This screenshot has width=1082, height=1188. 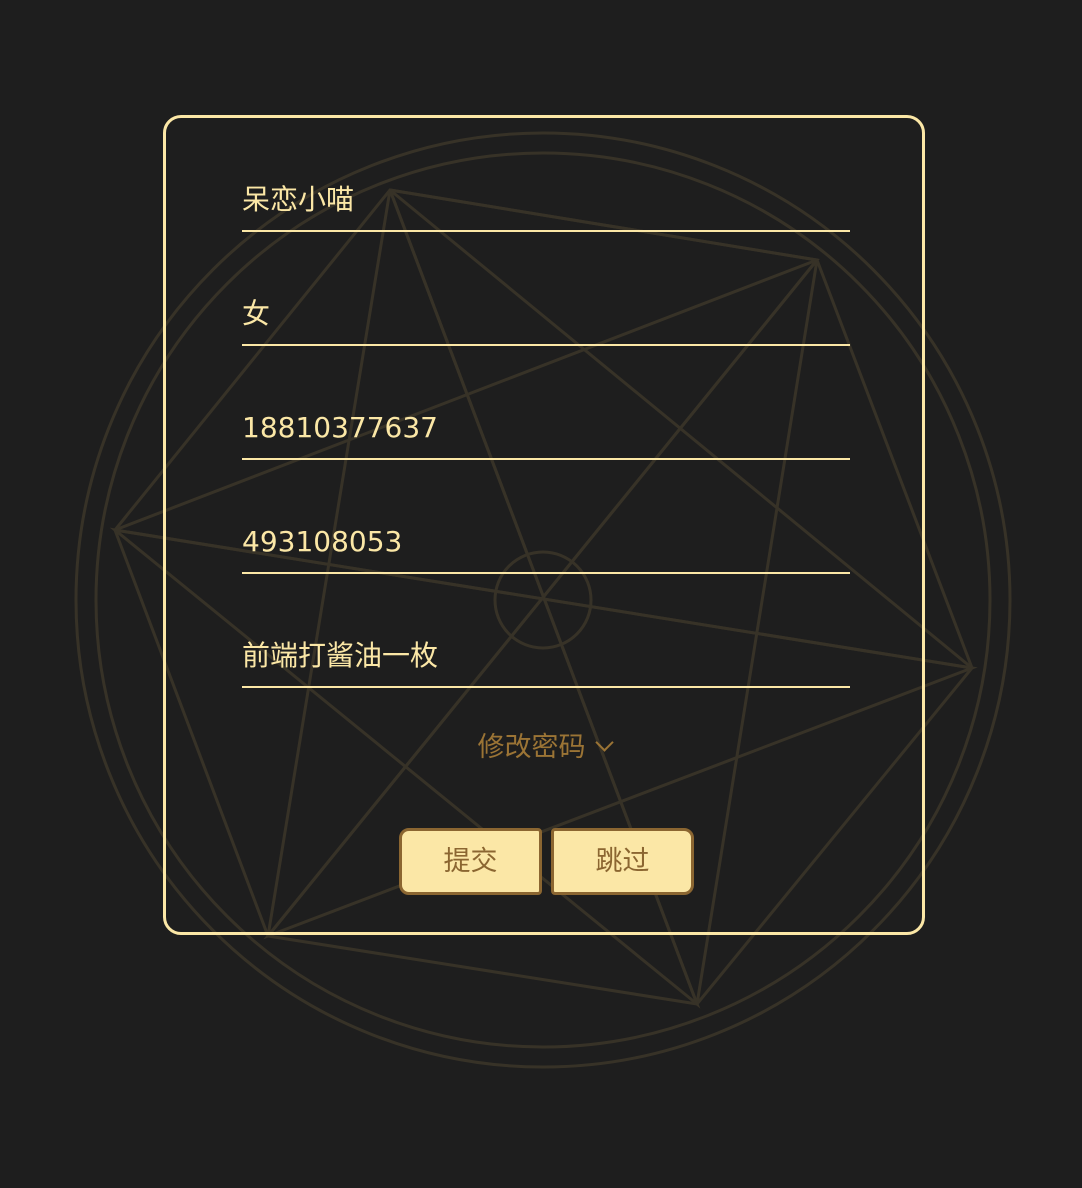 I want to click on qq-input, so click(x=546, y=542).